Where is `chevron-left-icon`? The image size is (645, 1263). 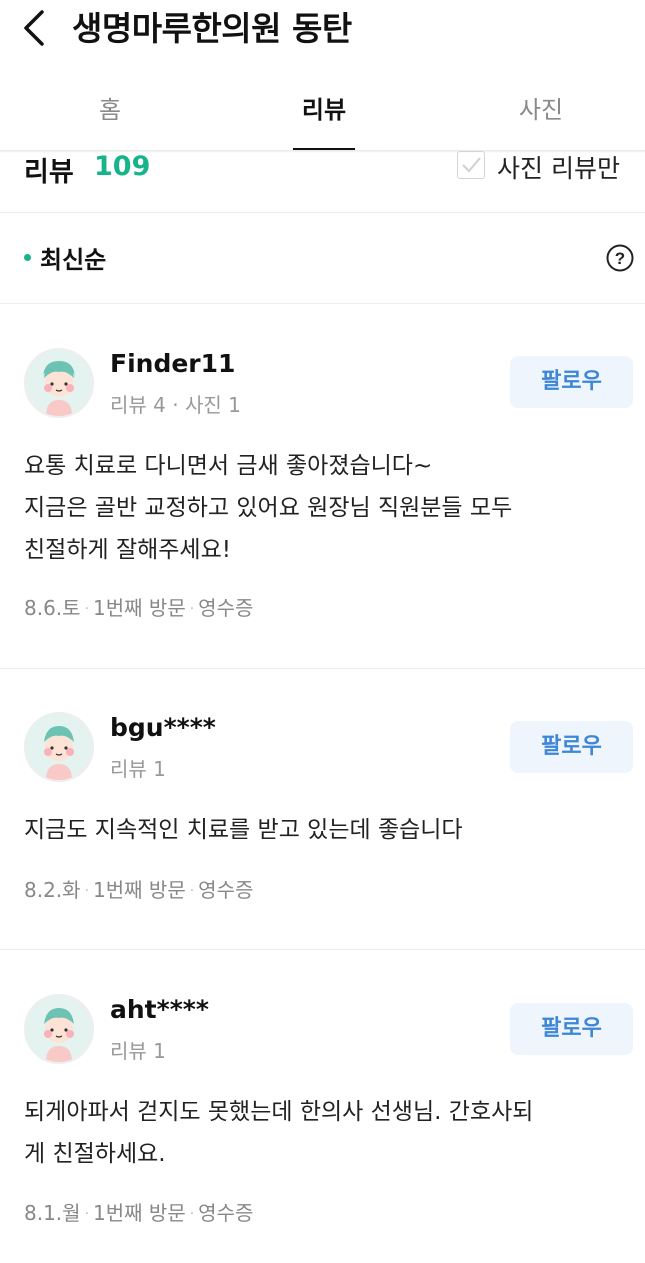 chevron-left-icon is located at coordinates (34, 28).